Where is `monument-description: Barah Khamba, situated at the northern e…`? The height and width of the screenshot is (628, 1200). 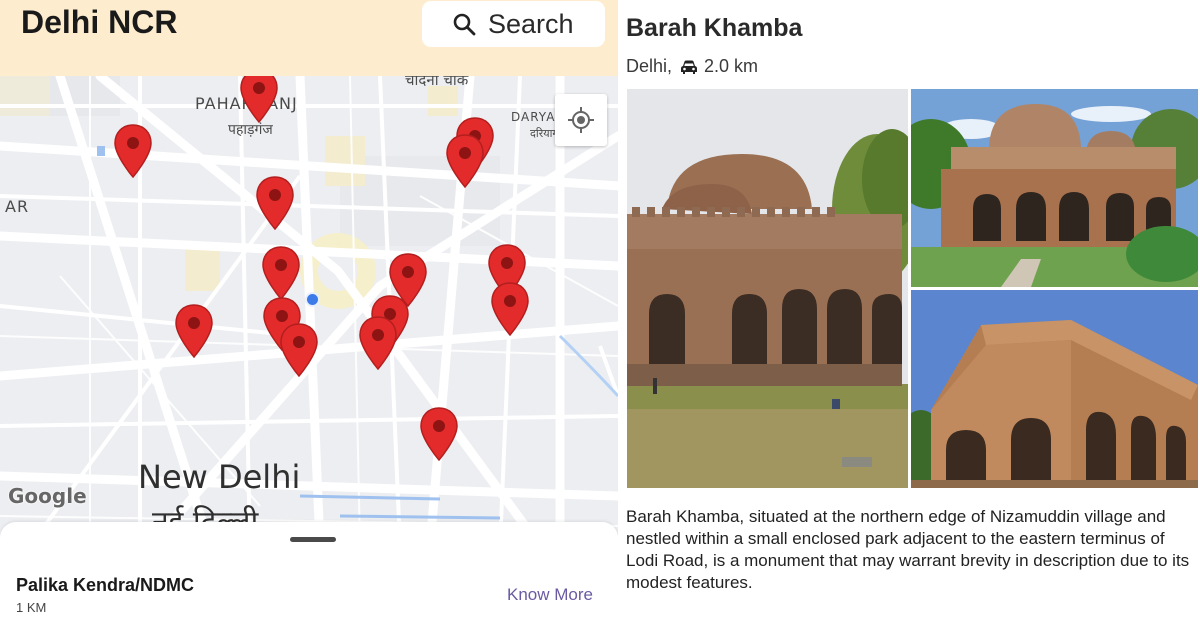 monument-description: Barah Khamba, situated at the northern e… is located at coordinates (908, 549).